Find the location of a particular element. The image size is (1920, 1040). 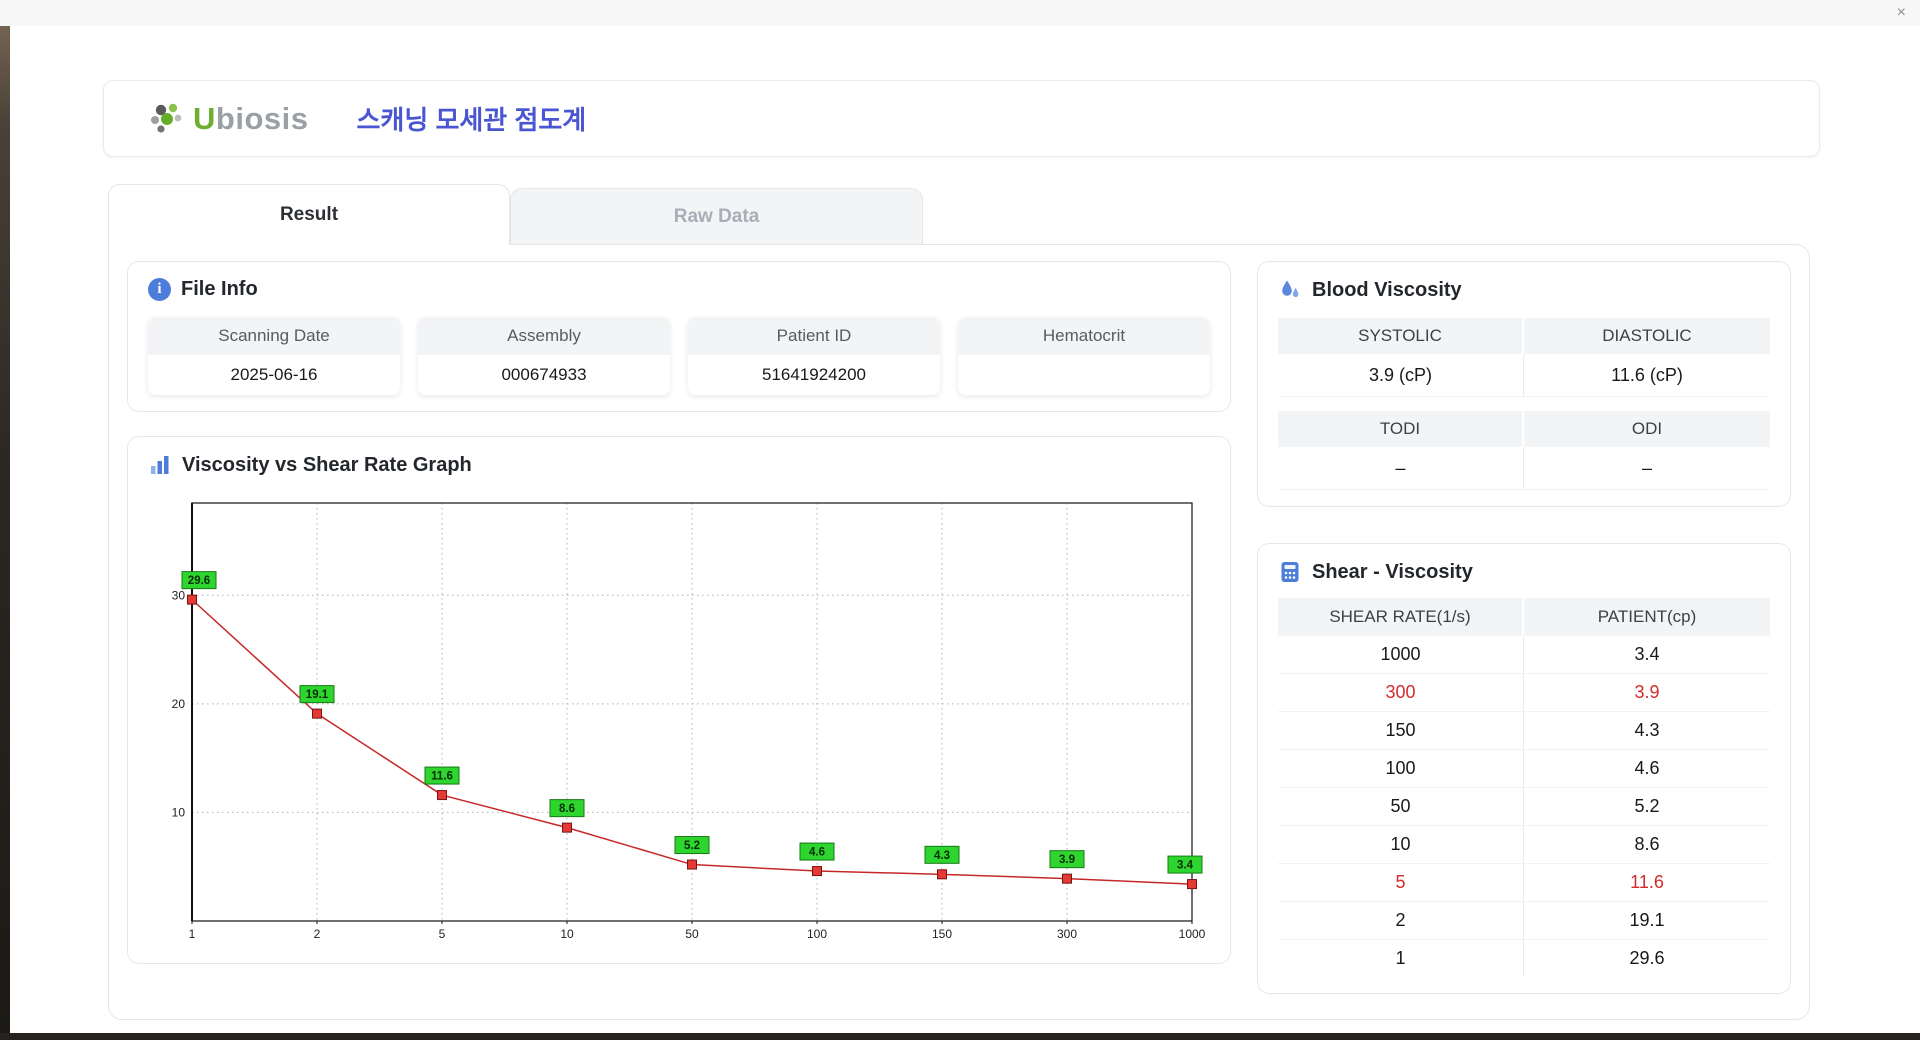

svg-text: 19.1 is located at coordinates (317, 695).